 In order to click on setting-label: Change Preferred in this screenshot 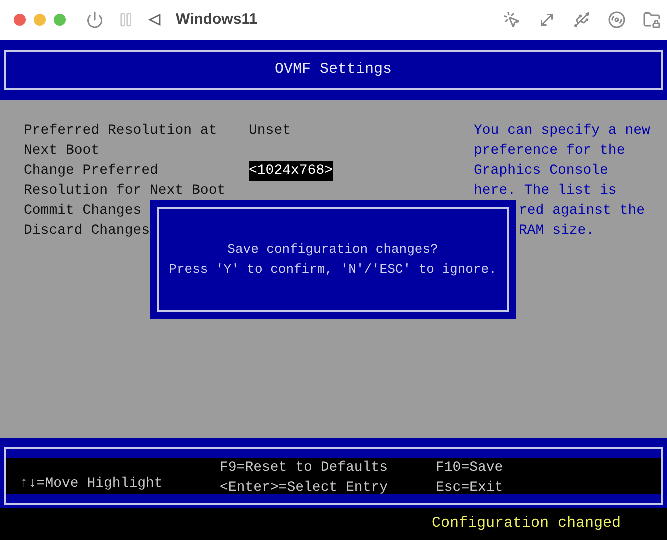, I will do `click(91, 171)`.